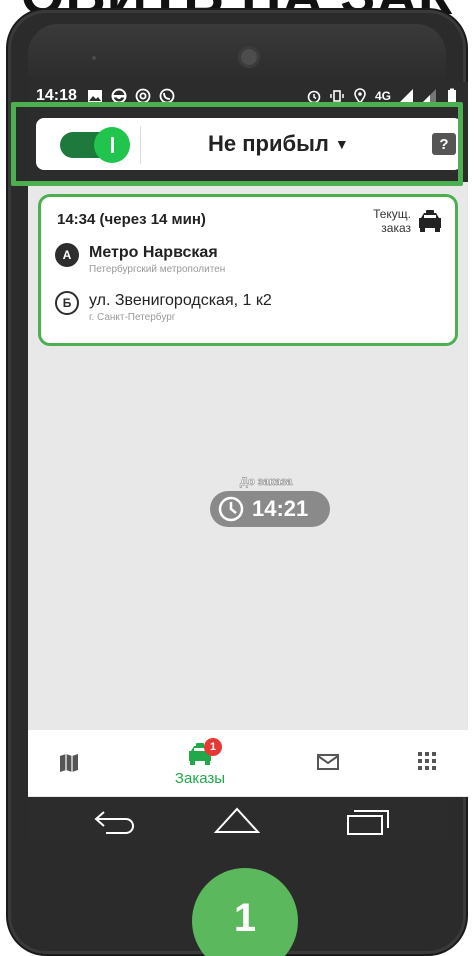 The image size is (474, 956). I want to click on destination-address: ул. Звенигородская, 1 к2, so click(180, 300).